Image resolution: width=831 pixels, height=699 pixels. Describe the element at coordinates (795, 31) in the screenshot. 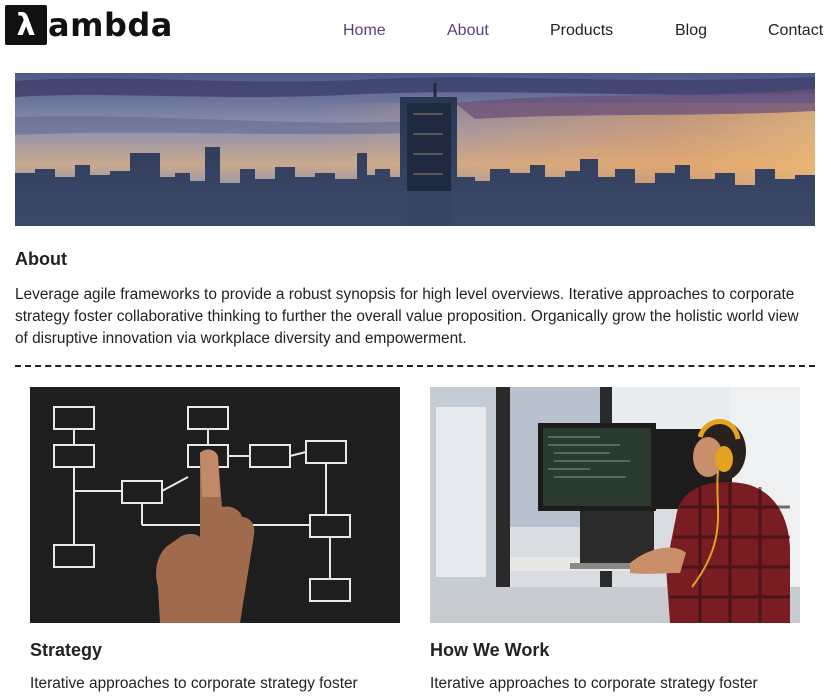

I see `nav-item-contact: Contact` at that location.